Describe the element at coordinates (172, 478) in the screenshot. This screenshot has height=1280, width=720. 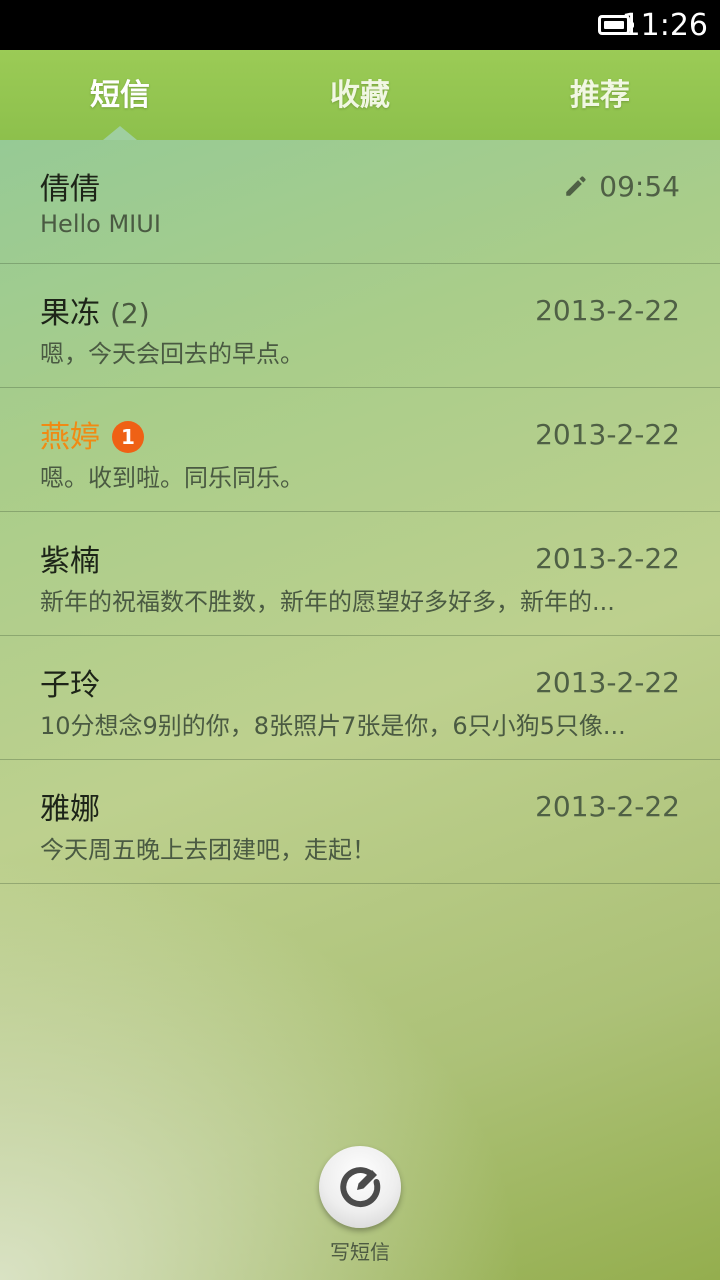
I see `message-preview: 嗯。收到啦。同乐同乐。` at that location.